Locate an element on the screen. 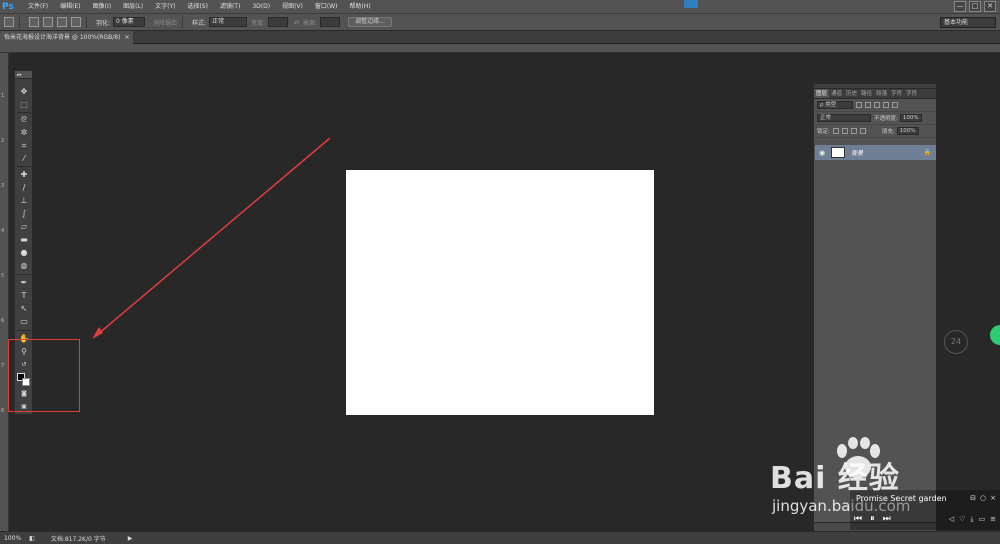 Image resolution: width=1000 pixels, height=544 pixels. layer-filter-select: ρ 类型 is located at coordinates (835, 105).